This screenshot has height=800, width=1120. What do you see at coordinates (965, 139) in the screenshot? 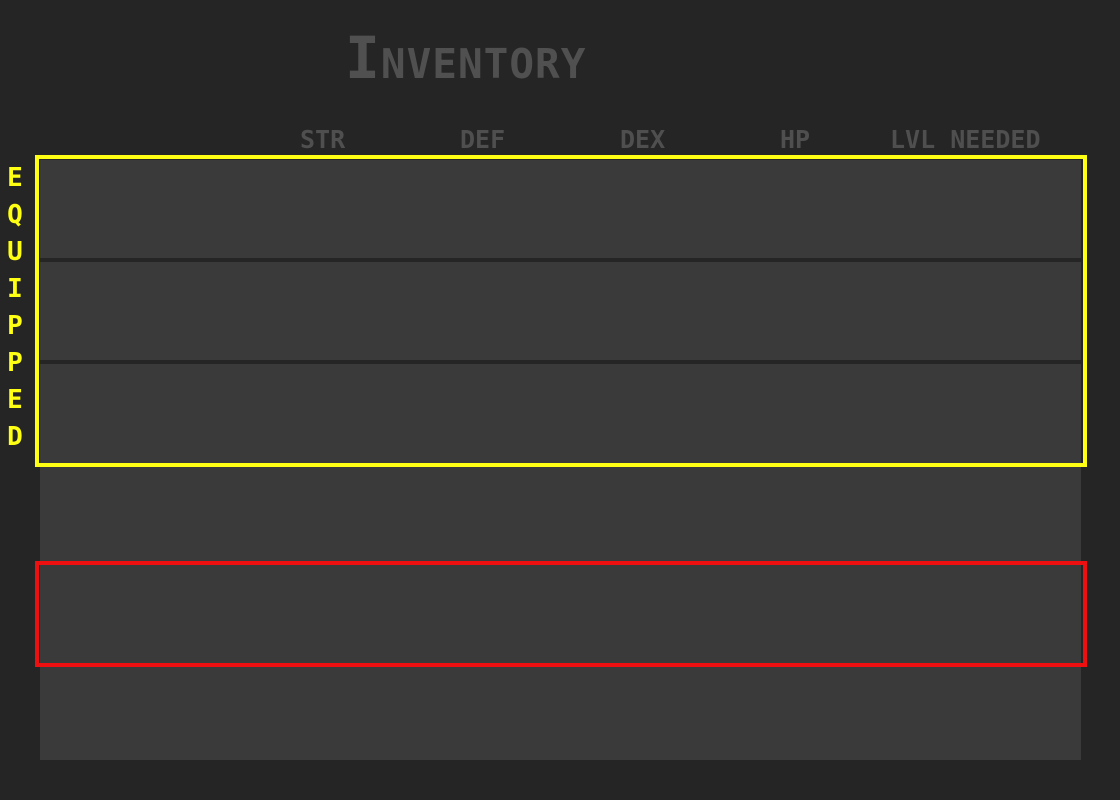
I see `column-header-lvl-needed: LVL NEEDED` at bounding box center [965, 139].